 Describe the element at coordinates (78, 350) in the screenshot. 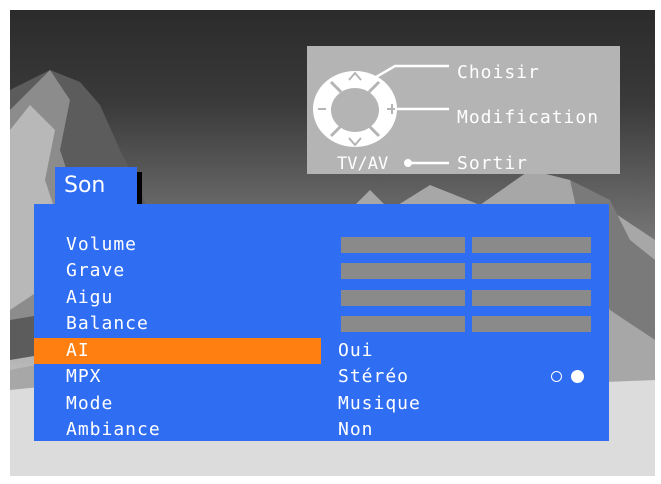

I see `menu-item-label: AI` at that location.